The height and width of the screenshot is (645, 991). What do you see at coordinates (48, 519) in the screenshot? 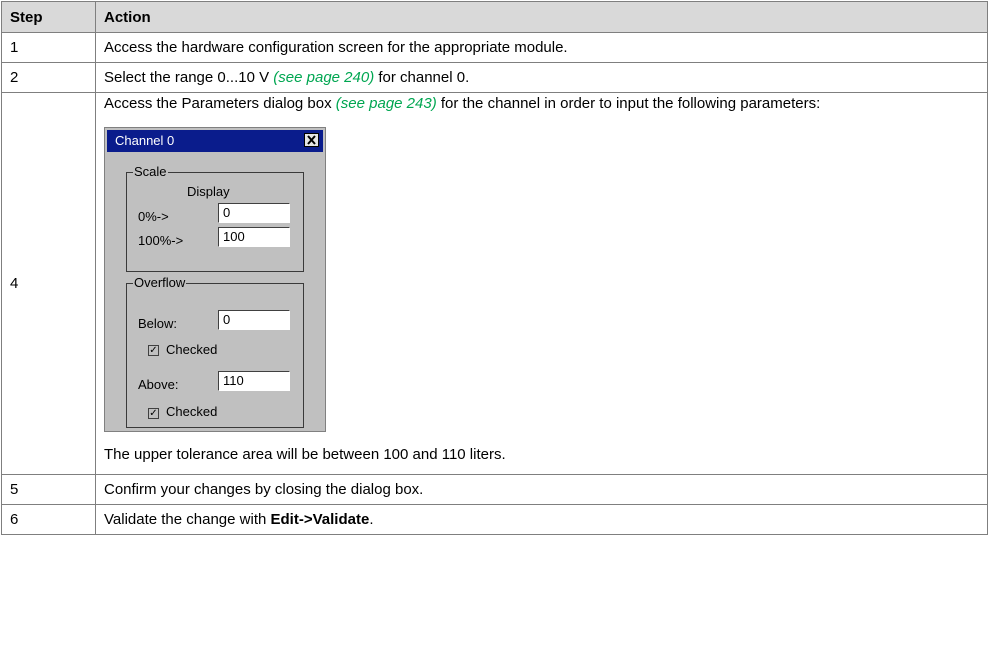
I see `step-number: 6` at bounding box center [48, 519].